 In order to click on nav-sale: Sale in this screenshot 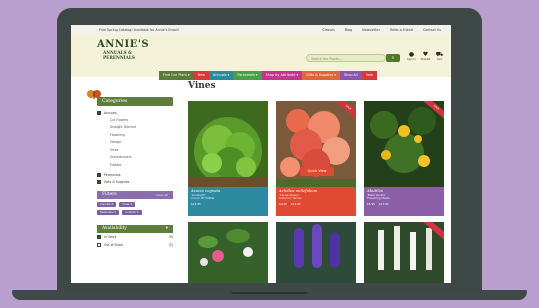, I will do `click(369, 75)`.